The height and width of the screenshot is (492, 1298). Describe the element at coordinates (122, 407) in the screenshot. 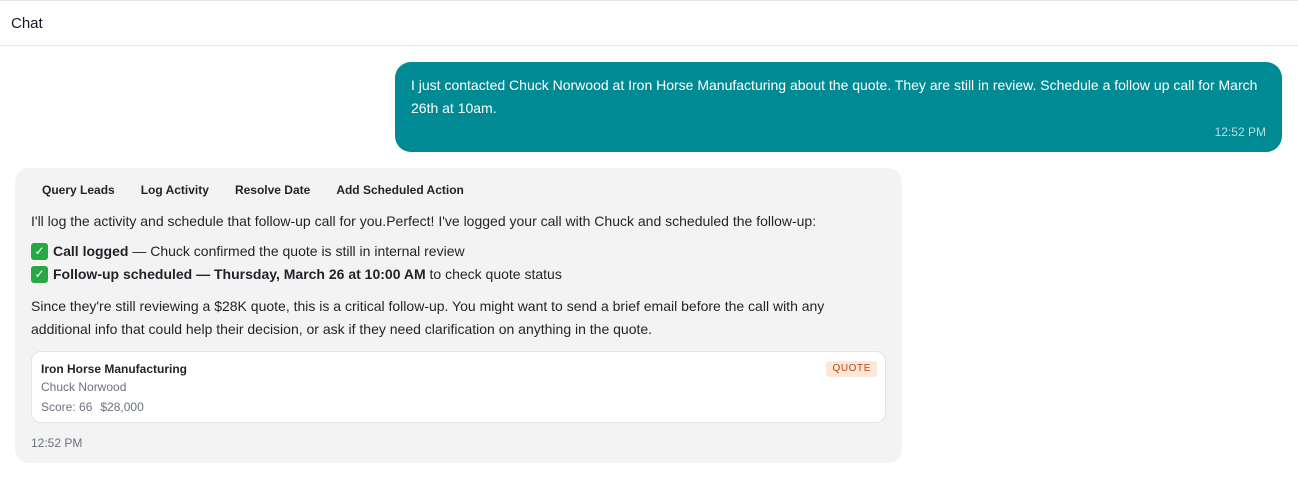

I see `lead-value: $28,000` at that location.